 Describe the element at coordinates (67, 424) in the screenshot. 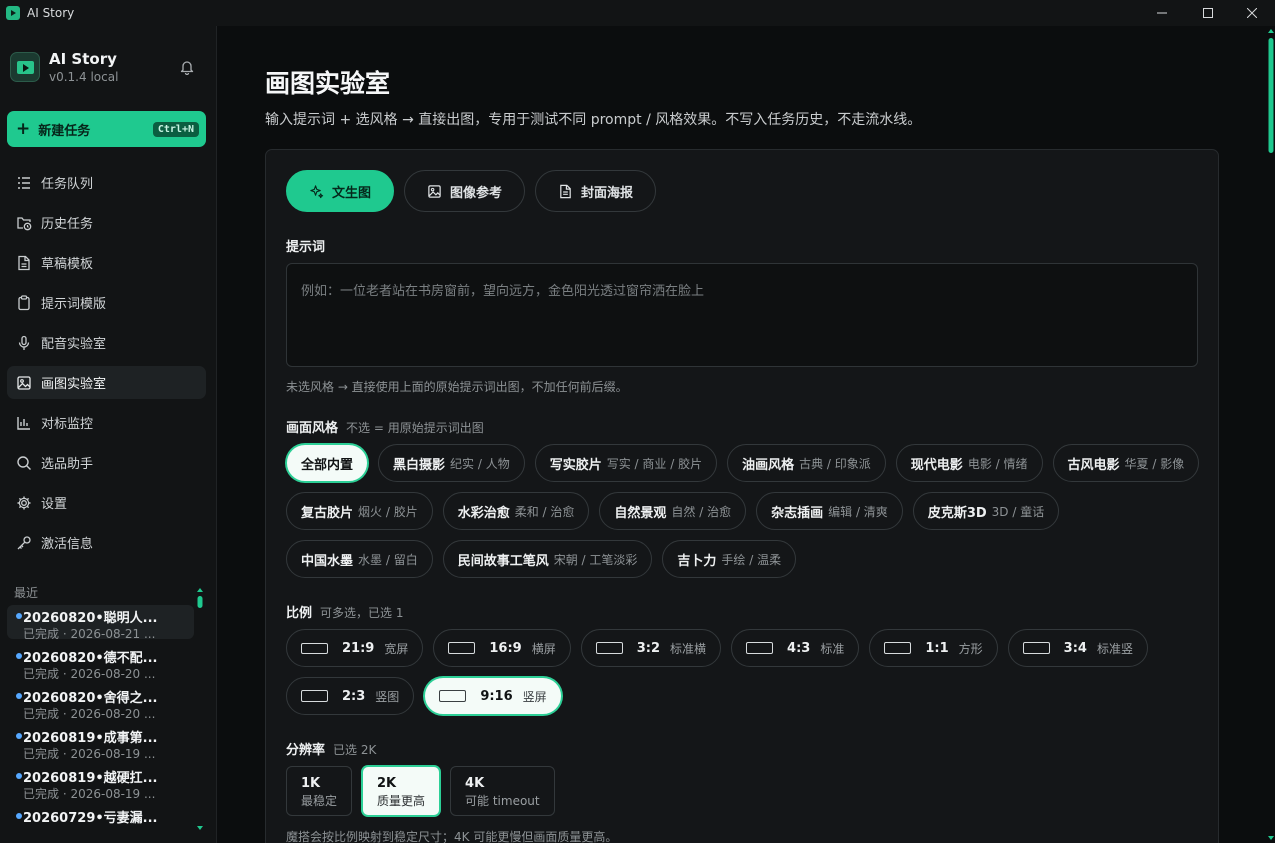

I see `sidebar-item-label: 对标监控` at that location.